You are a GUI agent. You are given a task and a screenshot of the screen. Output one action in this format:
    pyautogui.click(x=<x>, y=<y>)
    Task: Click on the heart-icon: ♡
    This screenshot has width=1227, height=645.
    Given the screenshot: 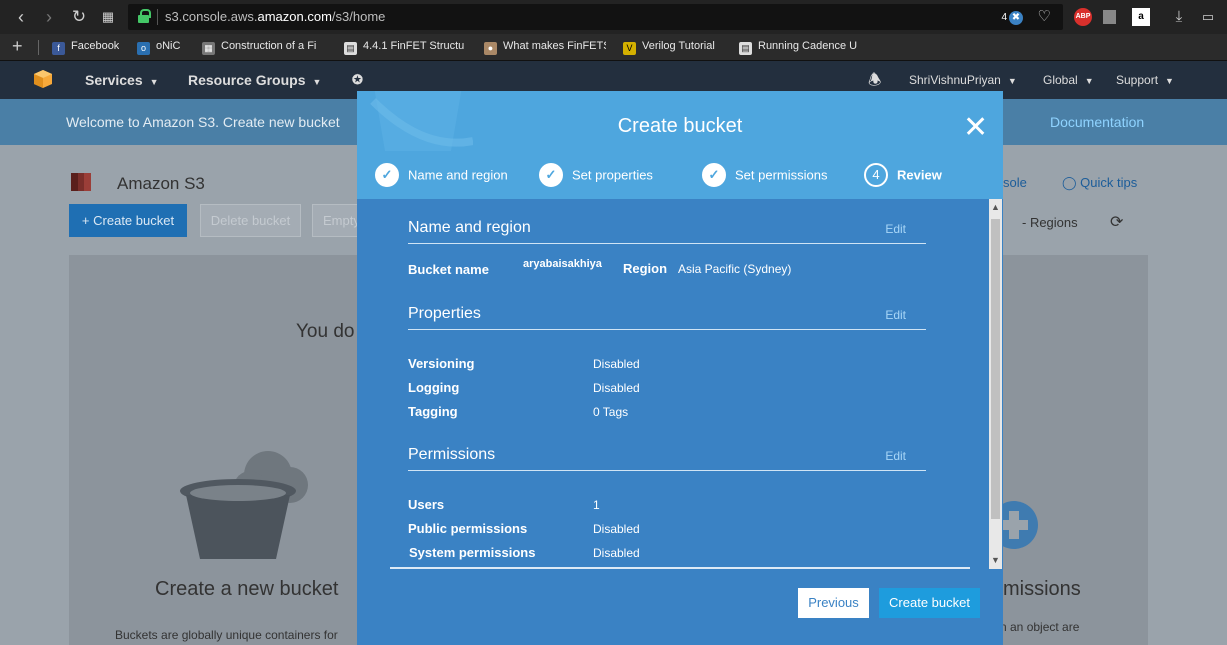 What is the action you would take?
    pyautogui.click(x=1044, y=16)
    